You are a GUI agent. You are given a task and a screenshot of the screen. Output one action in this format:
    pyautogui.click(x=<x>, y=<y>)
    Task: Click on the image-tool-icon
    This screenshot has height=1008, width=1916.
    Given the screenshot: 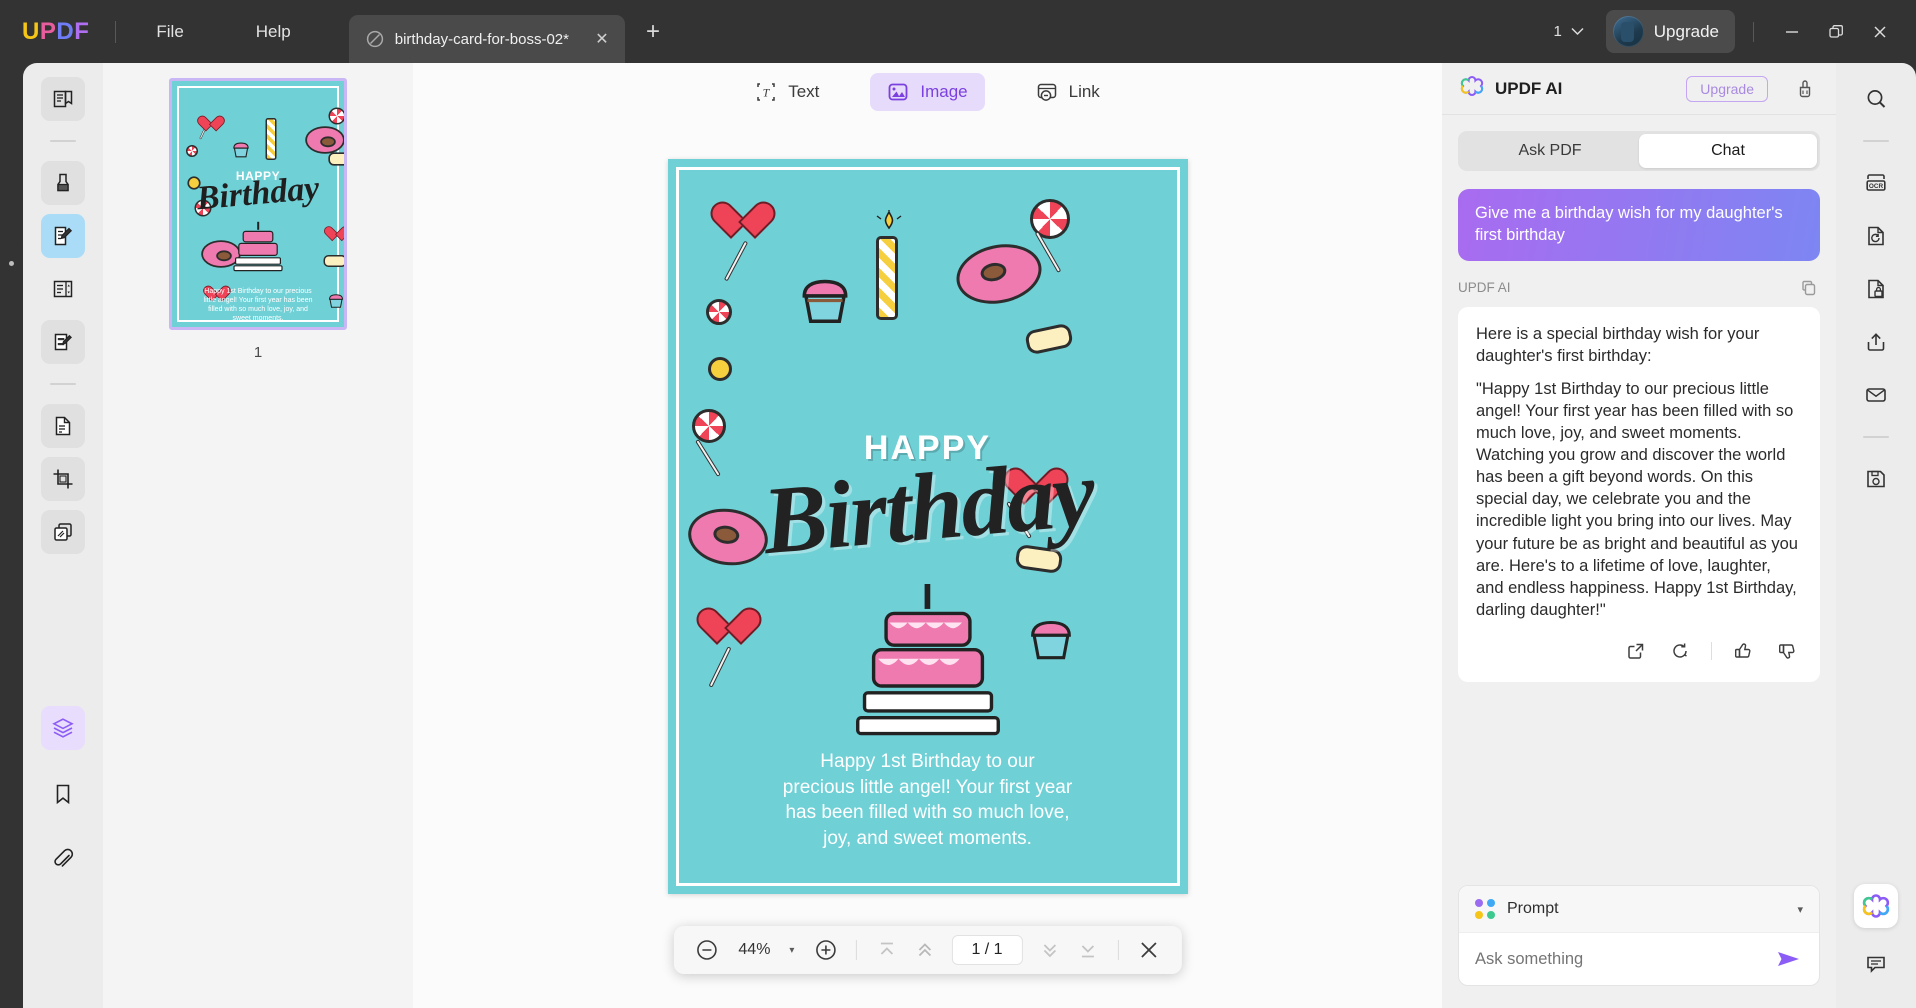 What is the action you would take?
    pyautogui.click(x=898, y=92)
    